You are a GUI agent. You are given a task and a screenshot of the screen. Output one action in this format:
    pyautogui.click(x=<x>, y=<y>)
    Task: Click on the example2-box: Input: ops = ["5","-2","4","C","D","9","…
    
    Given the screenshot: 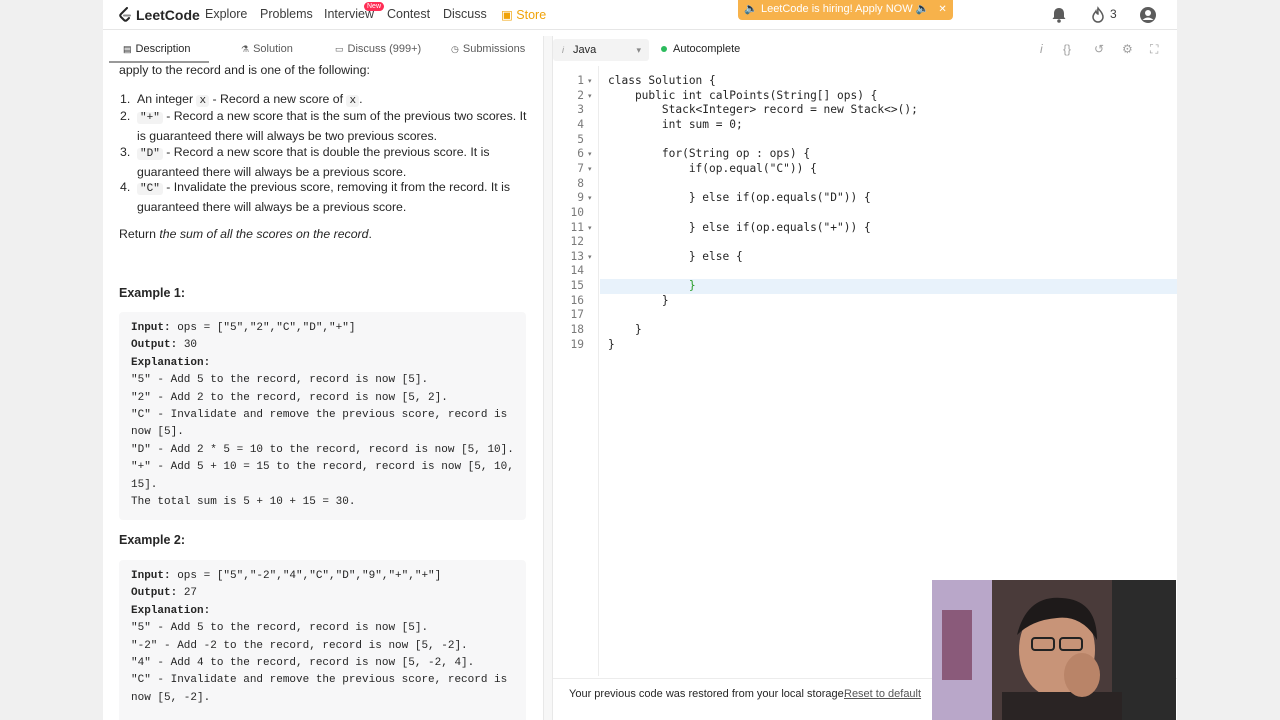 What is the action you would take?
    pyautogui.click(x=322, y=640)
    